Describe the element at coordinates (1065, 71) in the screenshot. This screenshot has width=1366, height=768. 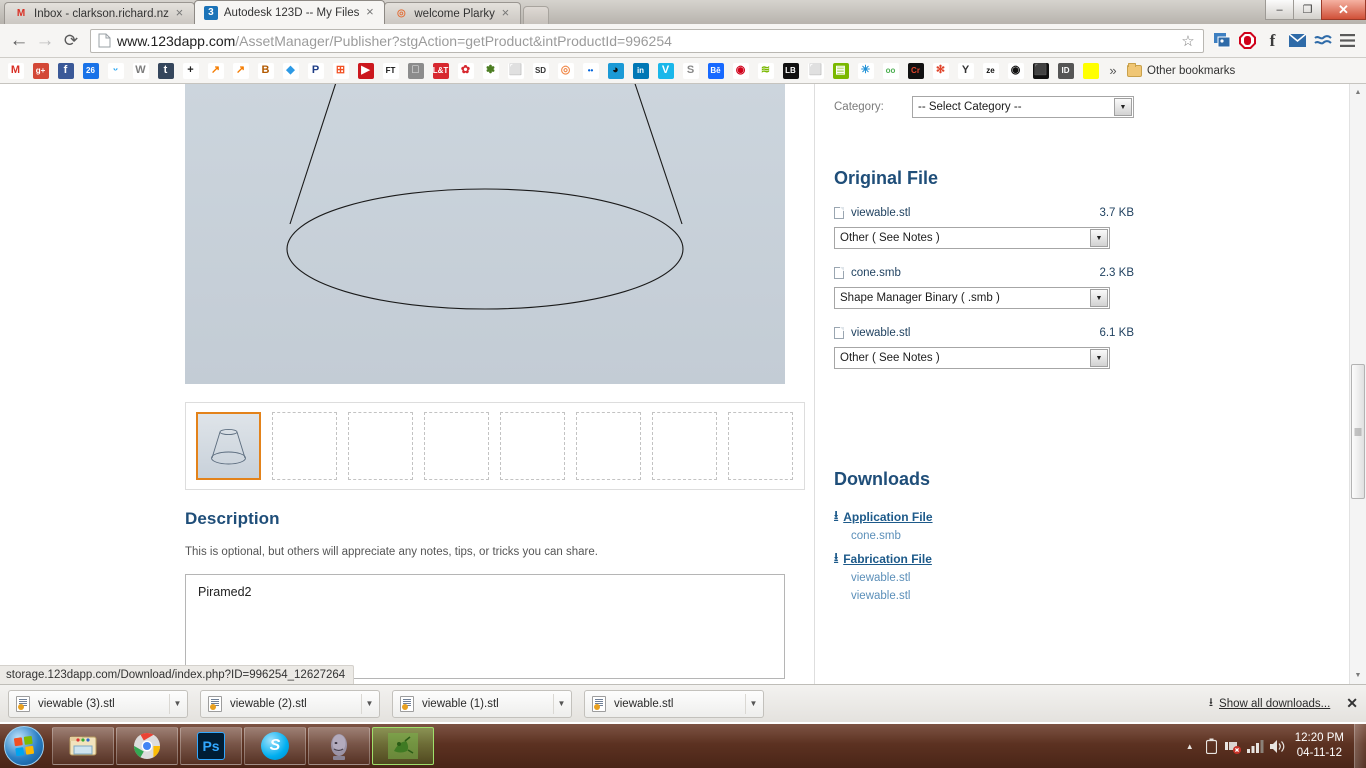
I see `bookmark-id-icon: ID` at that location.